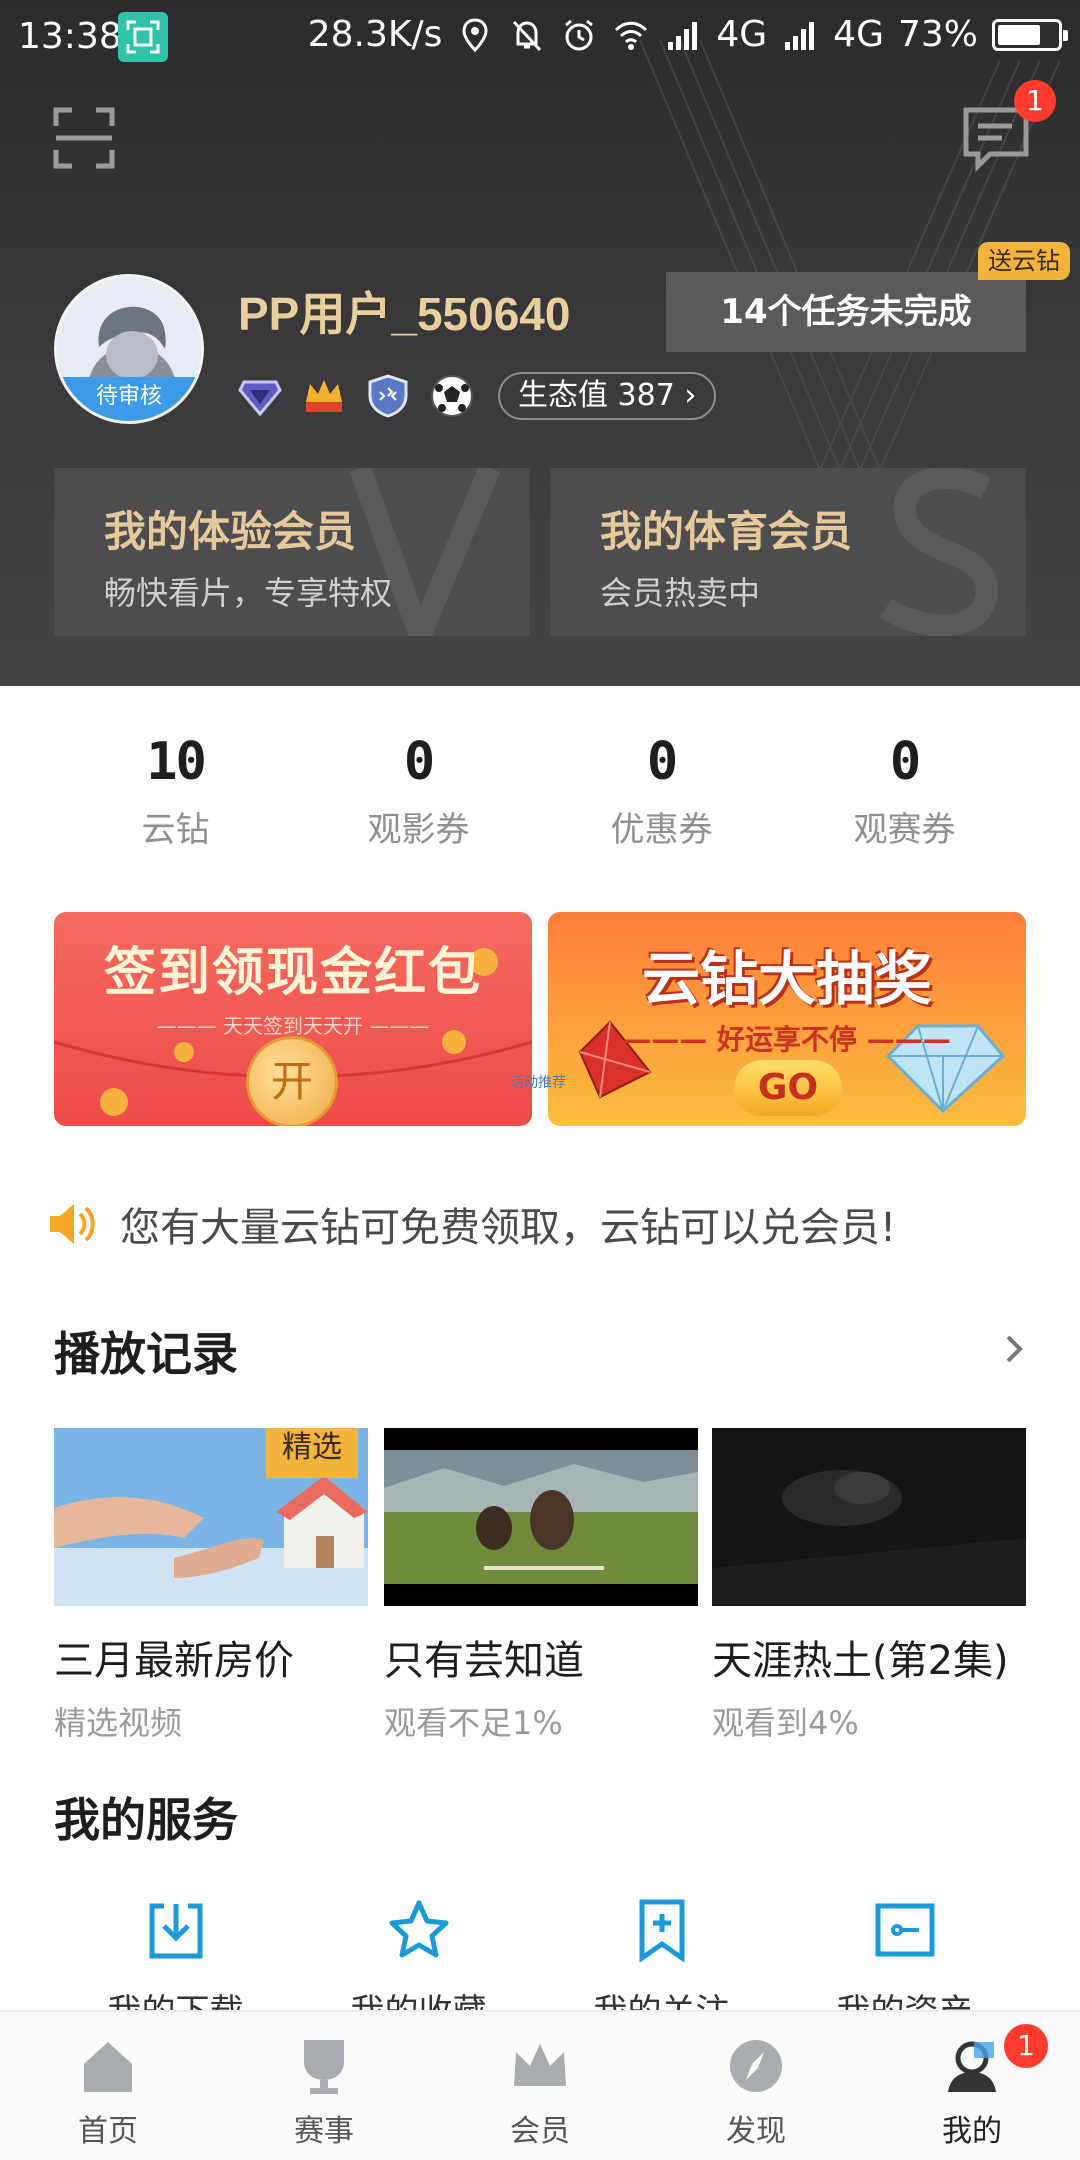  I want to click on network-type-2: 4G, so click(858, 34).